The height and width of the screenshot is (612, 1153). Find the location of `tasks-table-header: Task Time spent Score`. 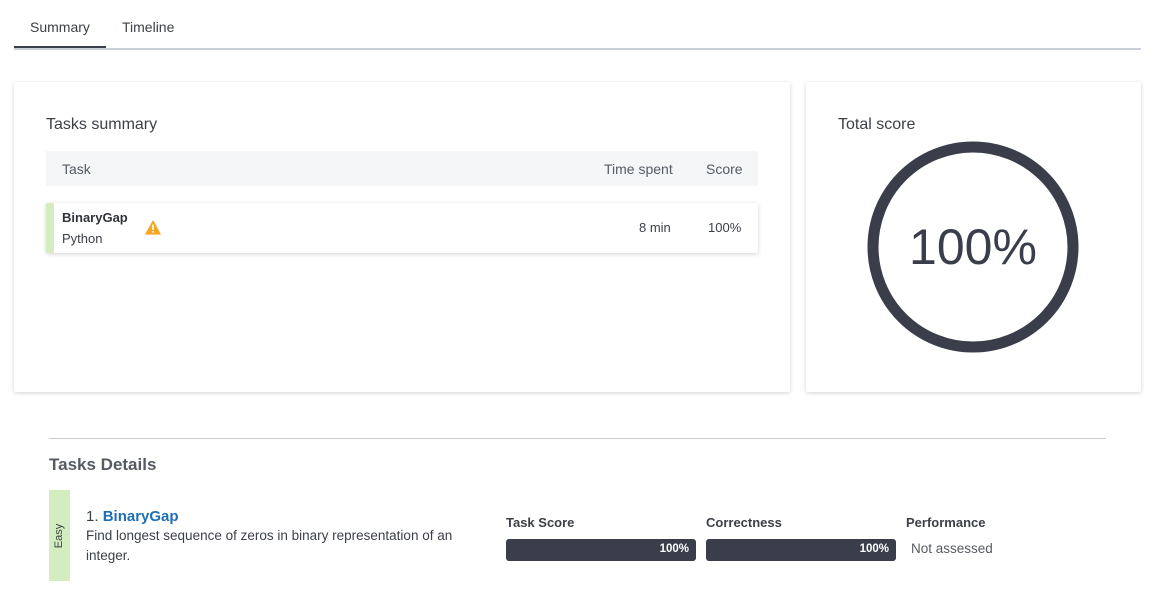

tasks-table-header: Task Time spent Score is located at coordinates (402, 168).